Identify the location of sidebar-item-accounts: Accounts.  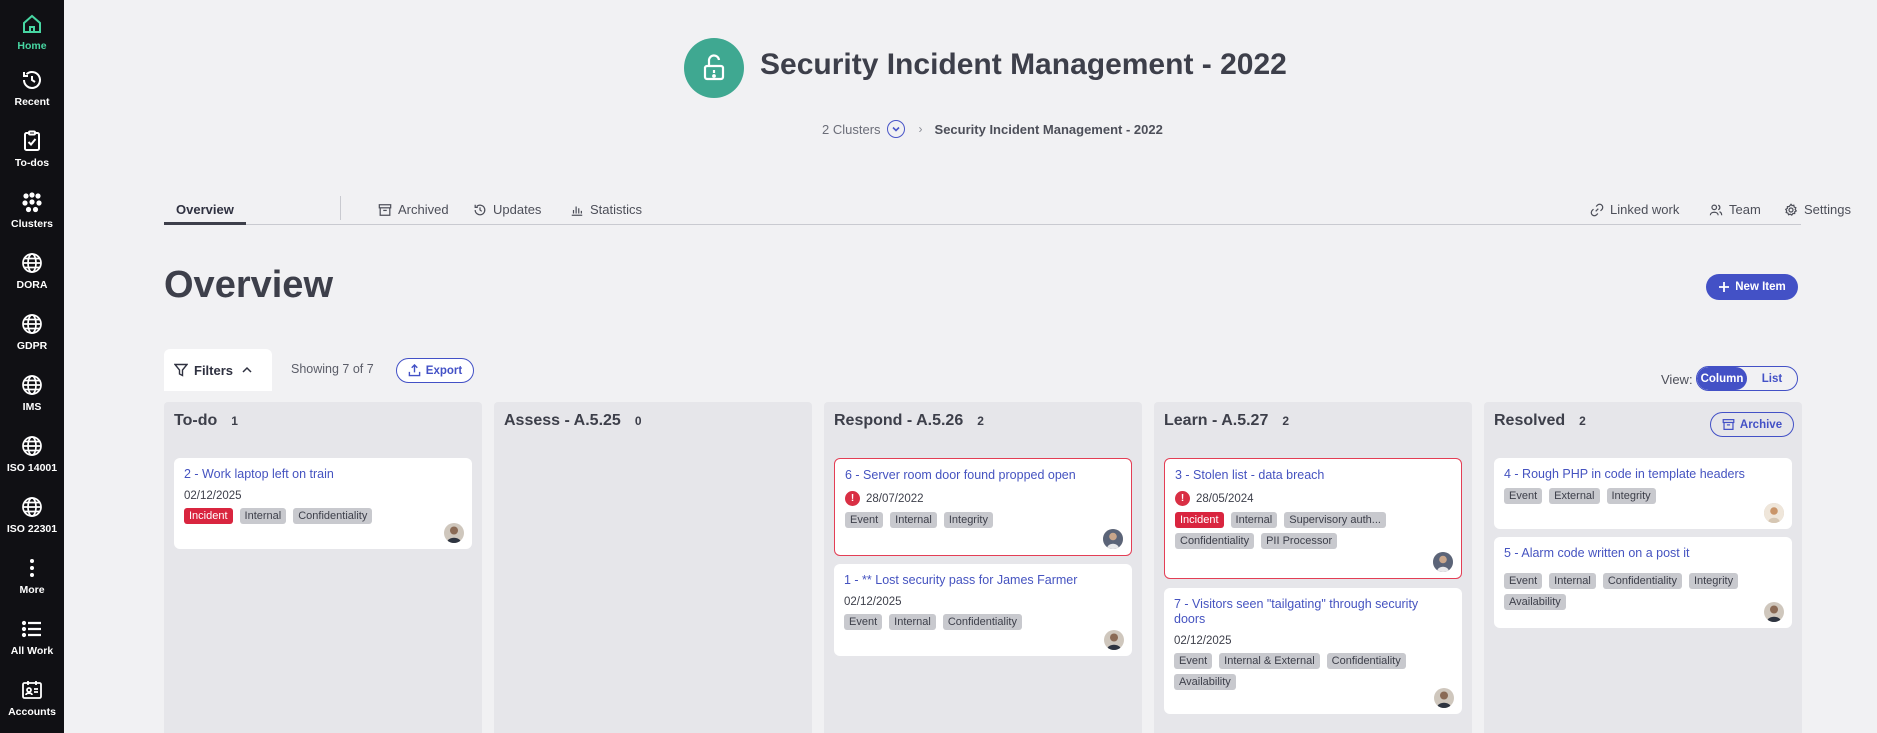
(32, 698).